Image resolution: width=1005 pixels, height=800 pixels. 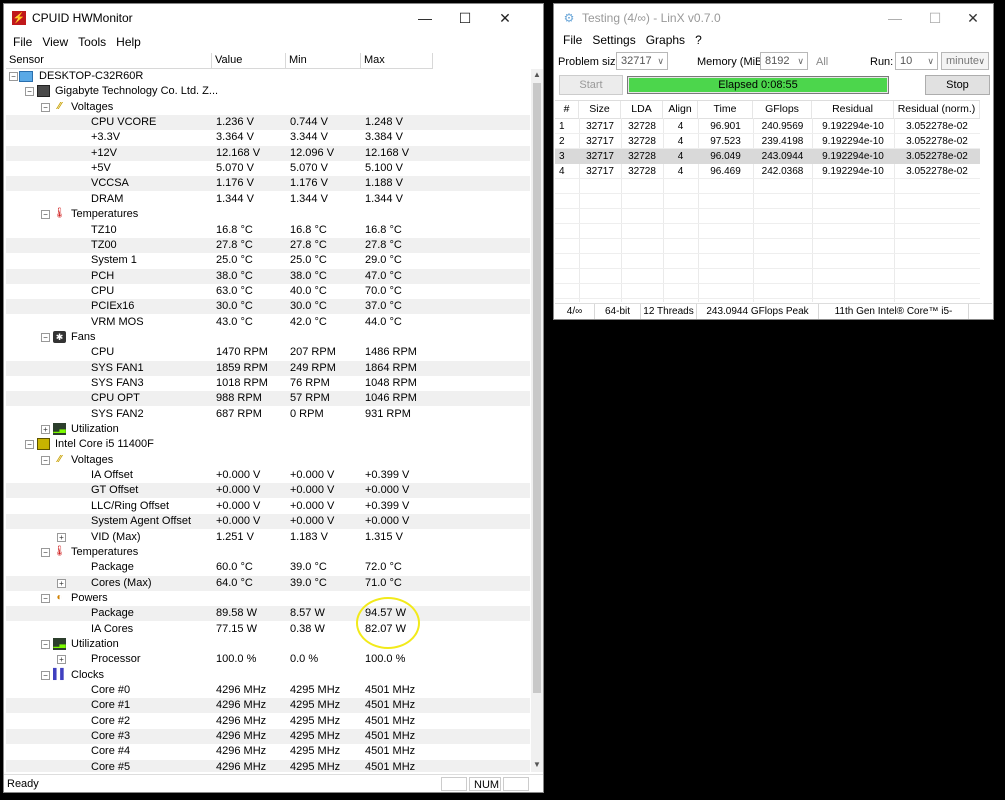 What do you see at coordinates (268, 737) in the screenshot?
I see `sensor-row: Core #3 4296 MHz 4295 MHz 4501 MHz` at bounding box center [268, 737].